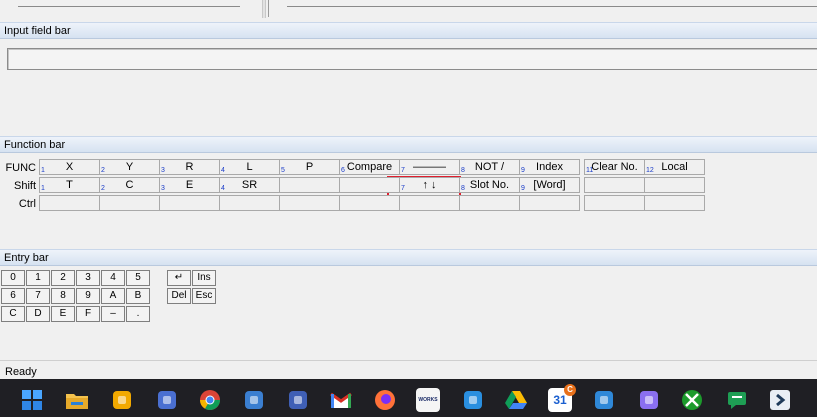 The image size is (817, 417). I want to click on notification-badge: C, so click(570, 390).